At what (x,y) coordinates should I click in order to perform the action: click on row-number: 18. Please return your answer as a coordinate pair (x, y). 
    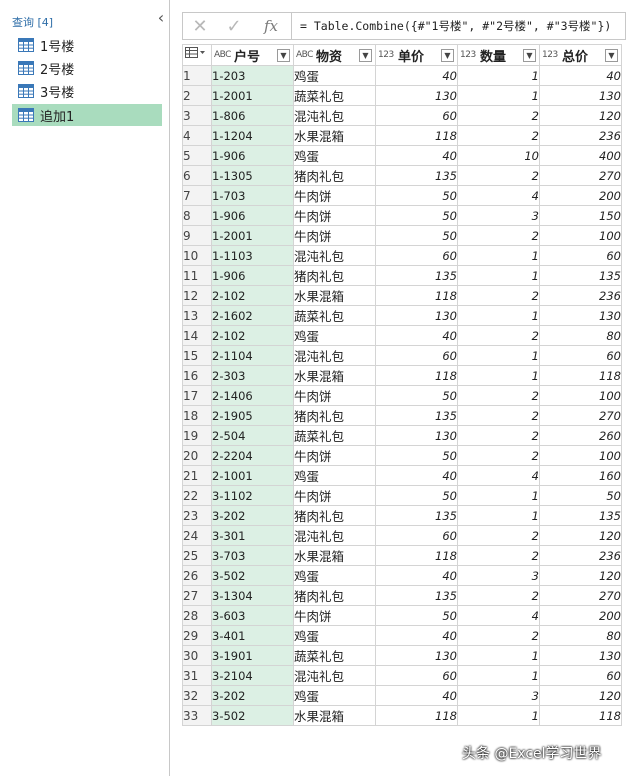
    Looking at the image, I should click on (197, 415).